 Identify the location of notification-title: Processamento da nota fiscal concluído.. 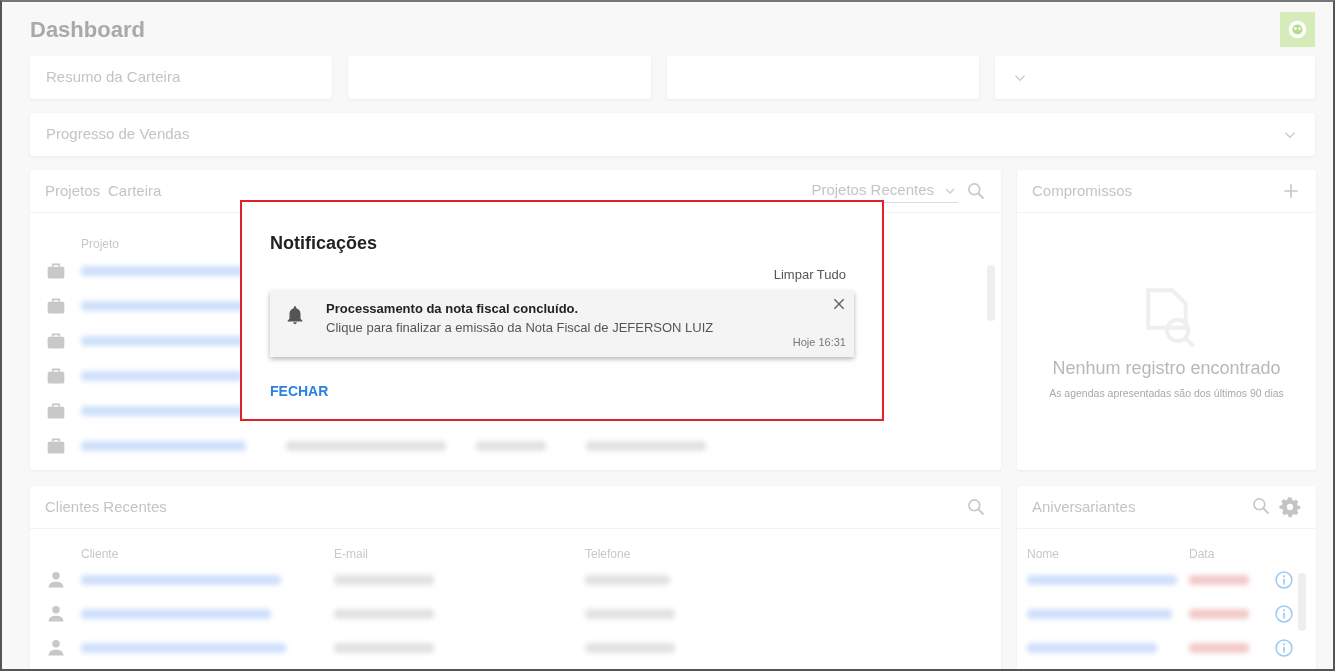
(453, 308).